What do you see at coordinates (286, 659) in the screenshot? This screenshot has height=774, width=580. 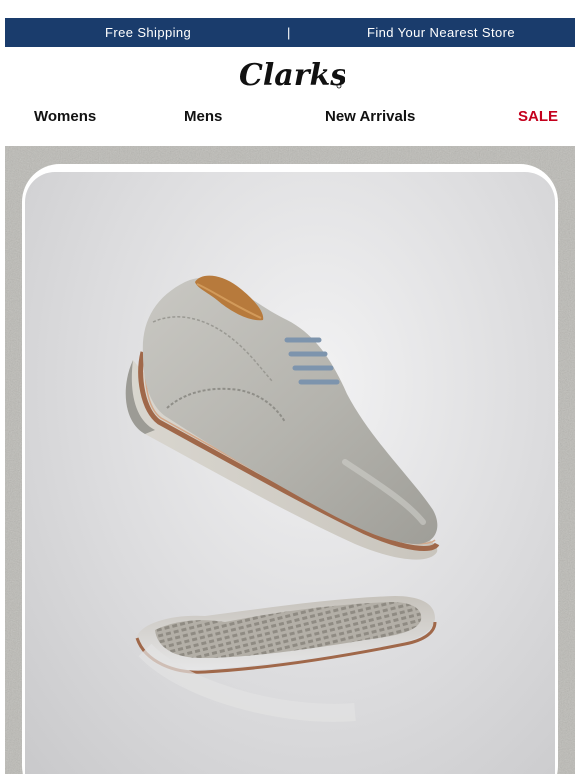 I see `sole-reflection` at bounding box center [286, 659].